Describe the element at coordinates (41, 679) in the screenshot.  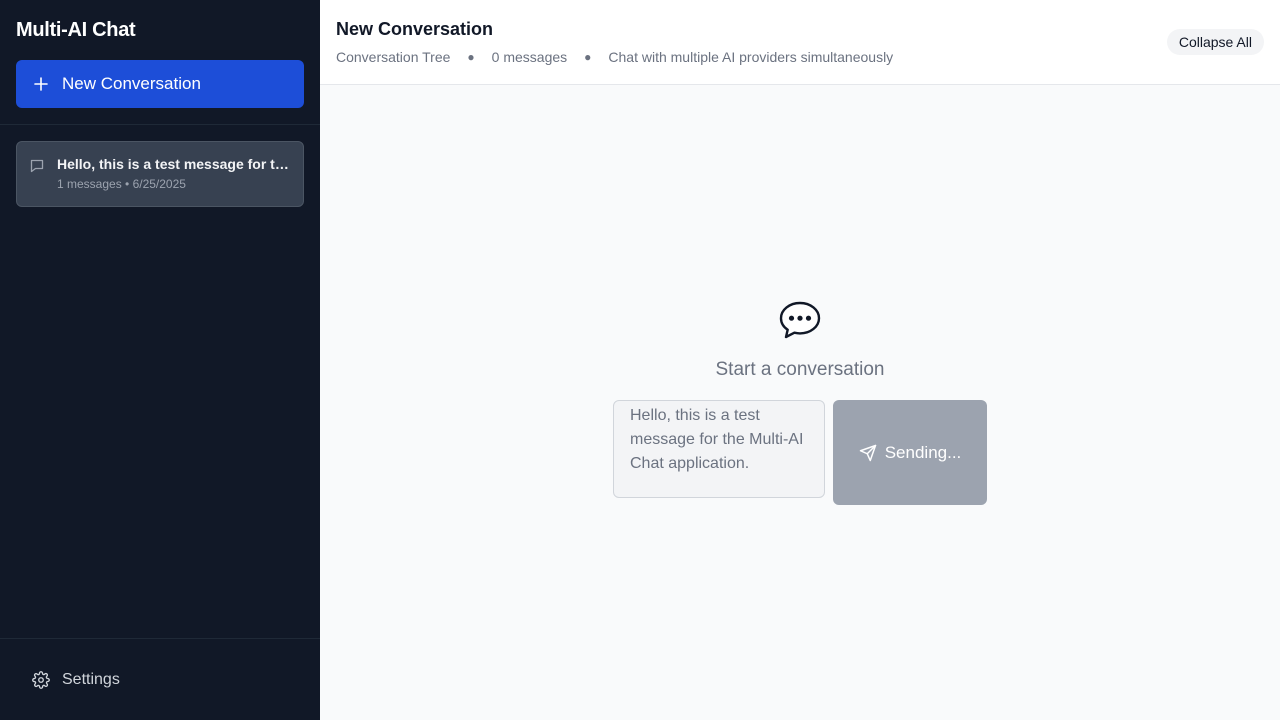
I see `gear-icon` at that location.